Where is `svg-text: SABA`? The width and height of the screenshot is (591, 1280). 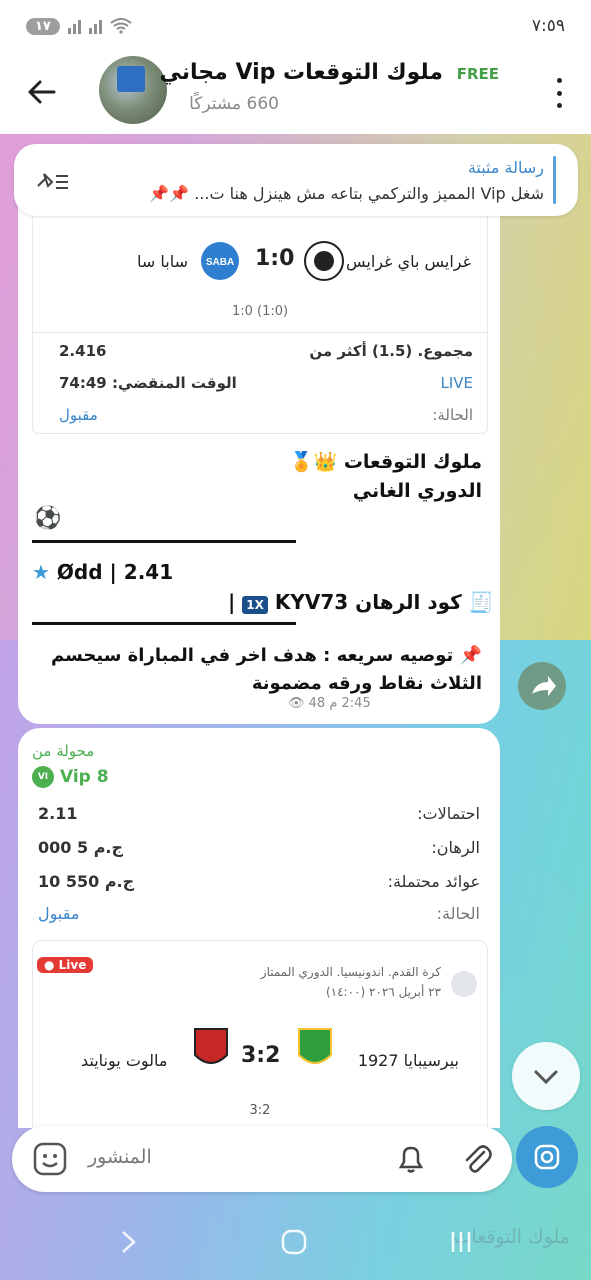
svg-text: SABA is located at coordinates (220, 262).